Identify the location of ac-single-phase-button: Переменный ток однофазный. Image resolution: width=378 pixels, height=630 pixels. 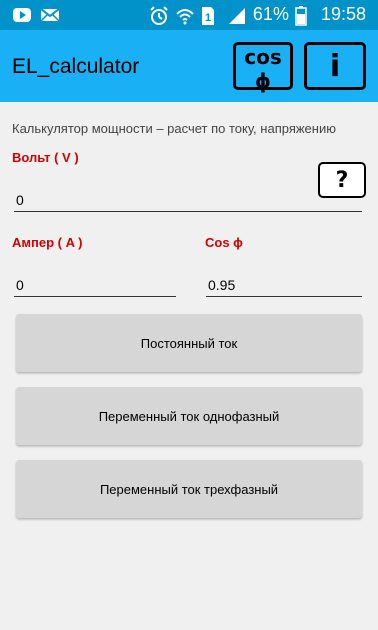
(189, 416).